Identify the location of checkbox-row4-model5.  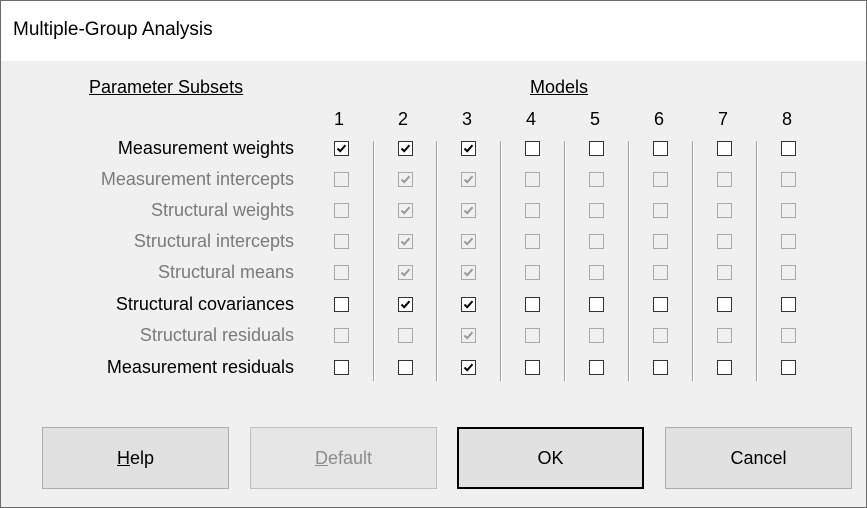
(596, 241).